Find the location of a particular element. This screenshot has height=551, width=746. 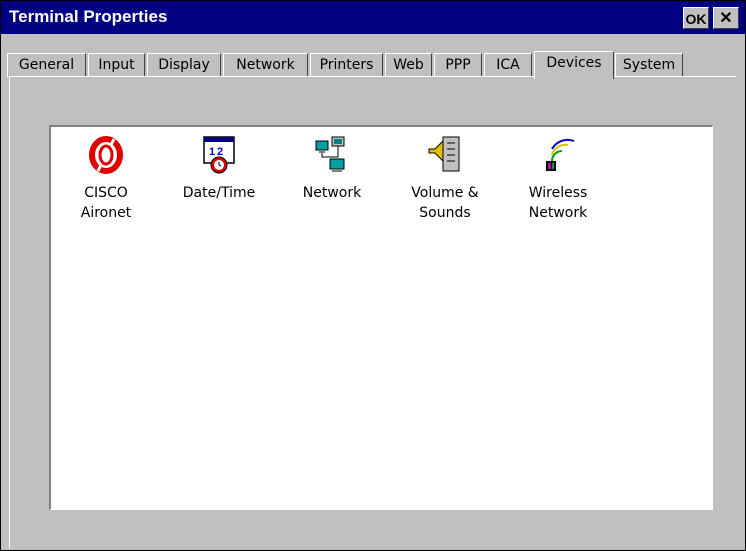

svg-text: 2 is located at coordinates (220, 152).